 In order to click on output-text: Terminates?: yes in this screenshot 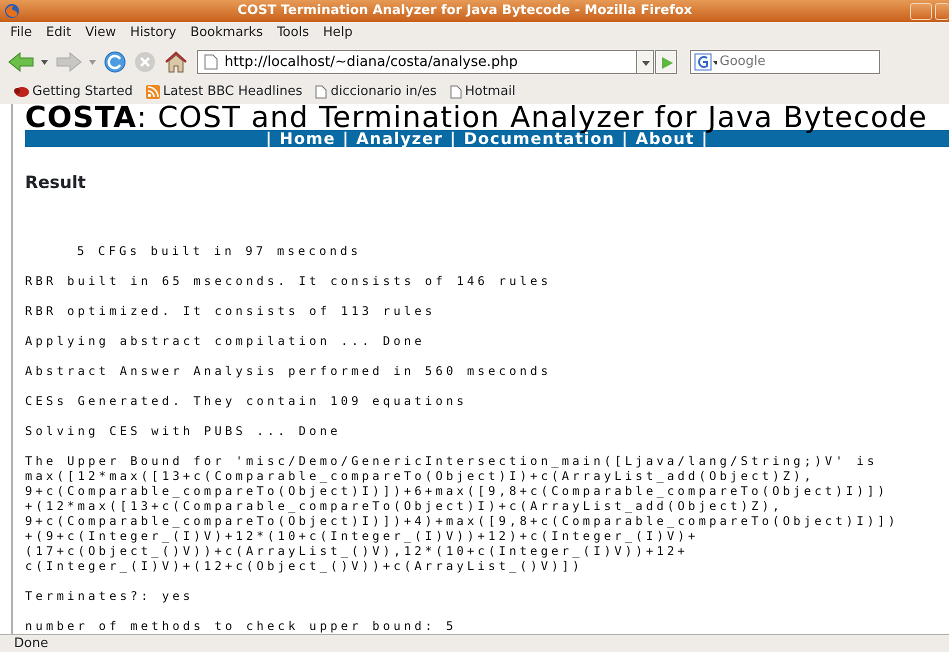, I will do `click(109, 596)`.